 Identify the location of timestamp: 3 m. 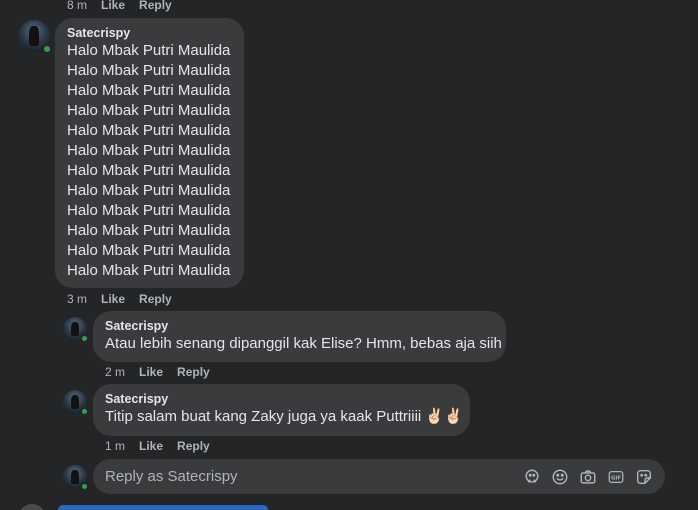
(77, 299).